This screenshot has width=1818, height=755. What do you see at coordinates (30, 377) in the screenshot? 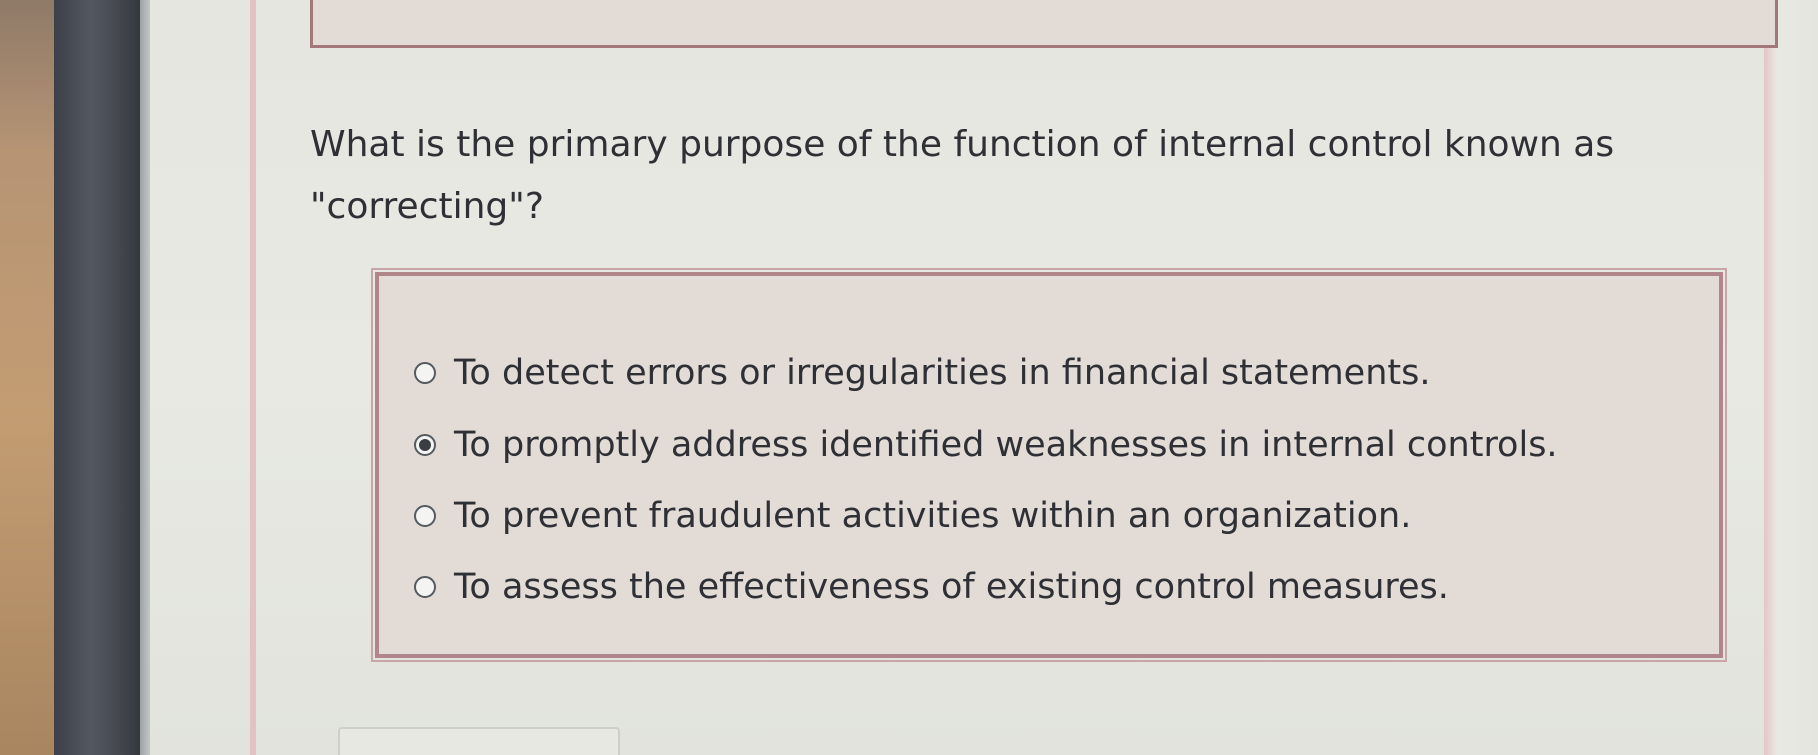
I see `desk-background` at bounding box center [30, 377].